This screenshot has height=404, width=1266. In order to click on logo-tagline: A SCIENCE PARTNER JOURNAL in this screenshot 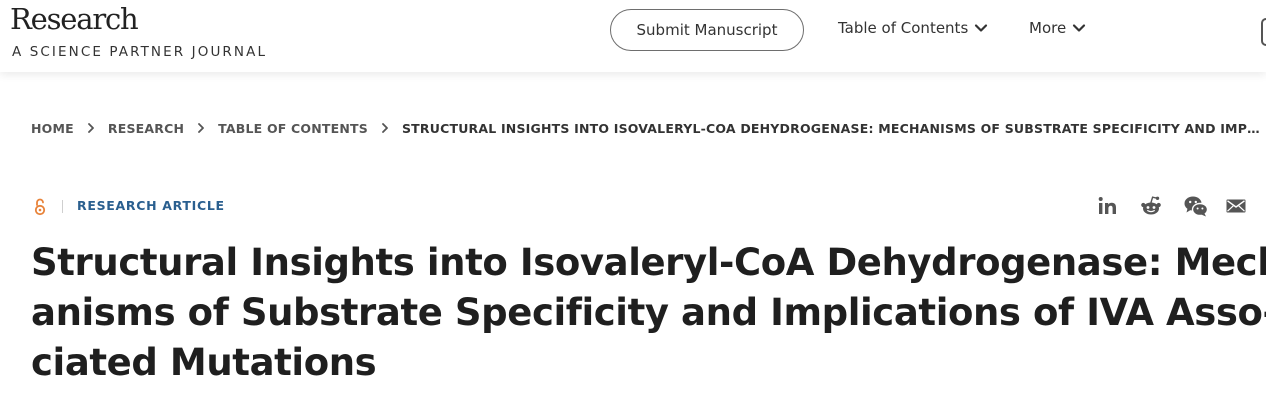, I will do `click(140, 52)`.